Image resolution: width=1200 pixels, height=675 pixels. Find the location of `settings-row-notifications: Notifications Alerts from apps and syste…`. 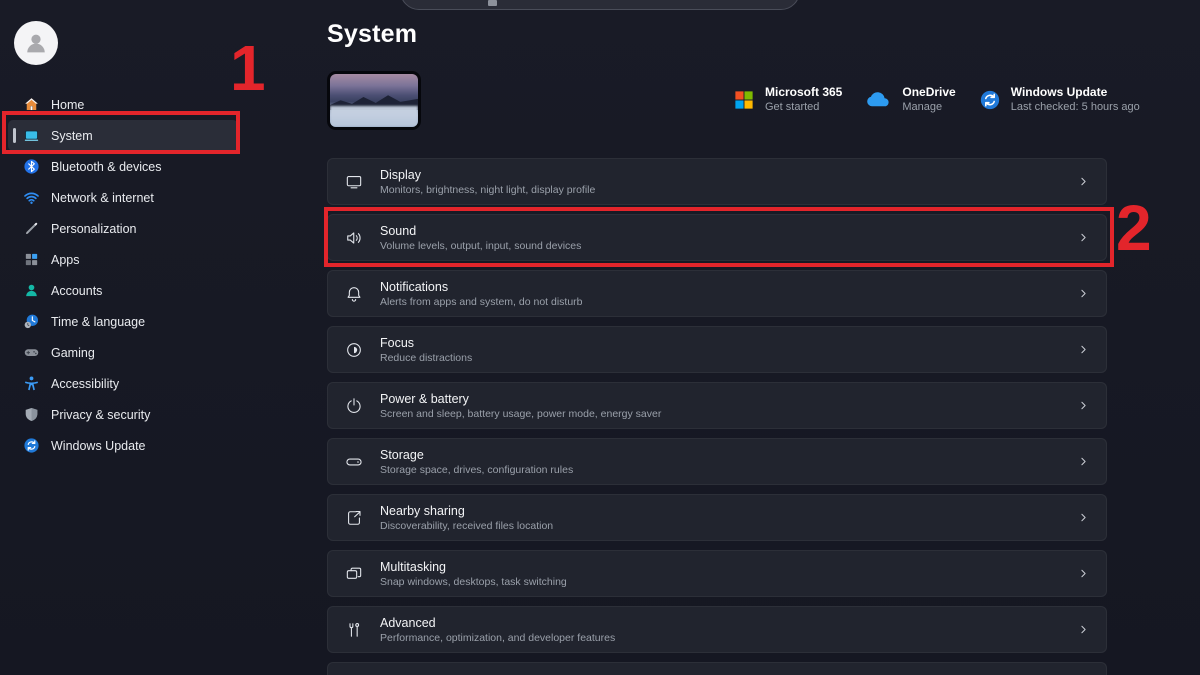

settings-row-notifications: Notifications Alerts from apps and syste… is located at coordinates (717, 293).